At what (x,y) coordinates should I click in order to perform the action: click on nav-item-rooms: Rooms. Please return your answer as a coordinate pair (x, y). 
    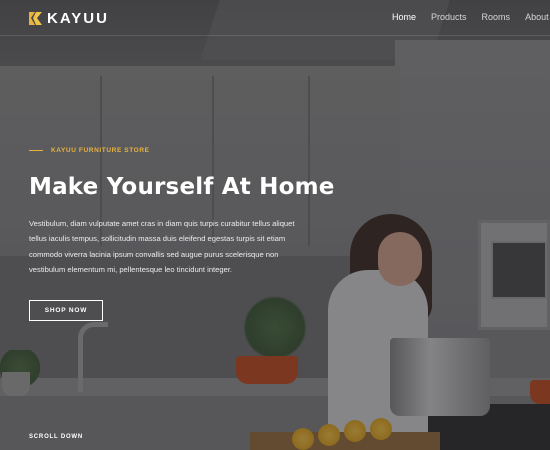
    Looking at the image, I should click on (496, 17).